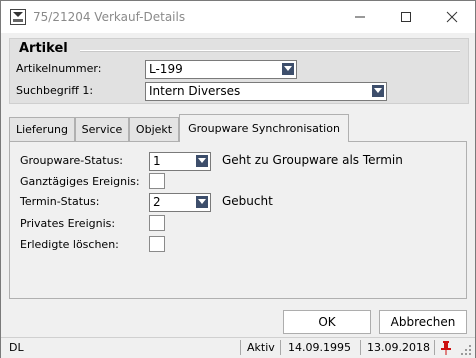  Describe the element at coordinates (195, 91) in the screenshot. I see `suchbegriff-value: Intern Diverses` at that location.